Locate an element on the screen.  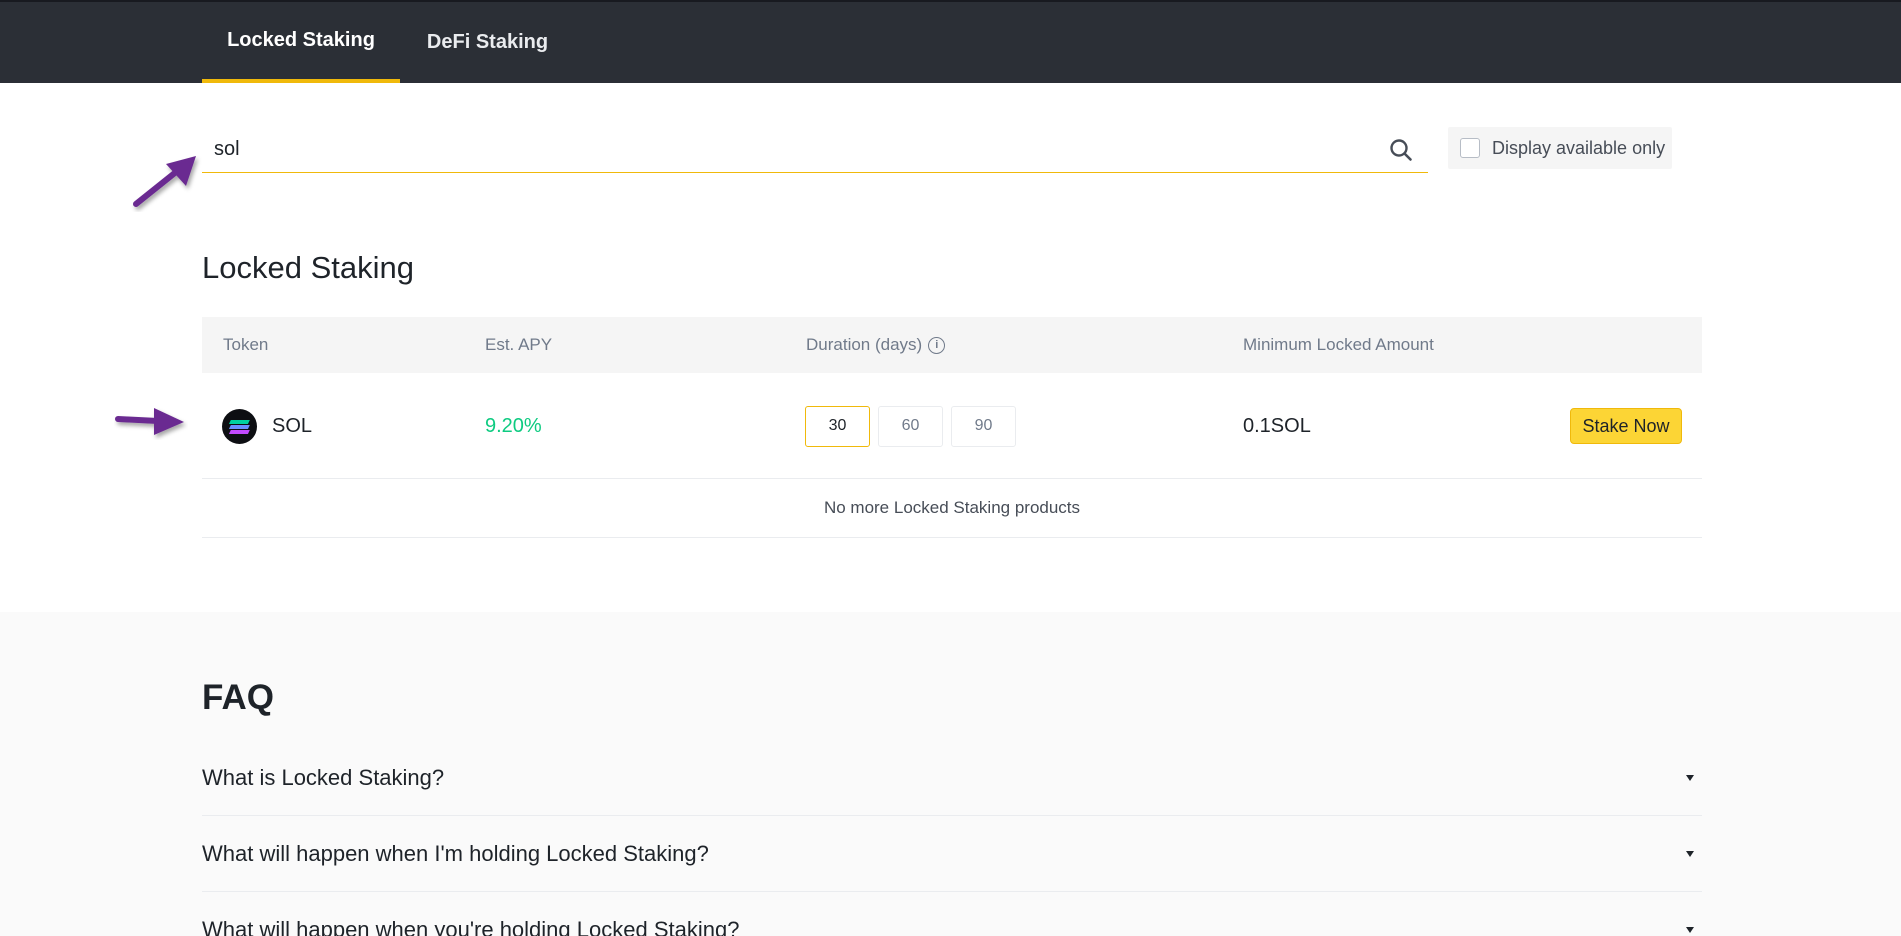
display-available-only-filter: Display available only is located at coordinates (1560, 148).